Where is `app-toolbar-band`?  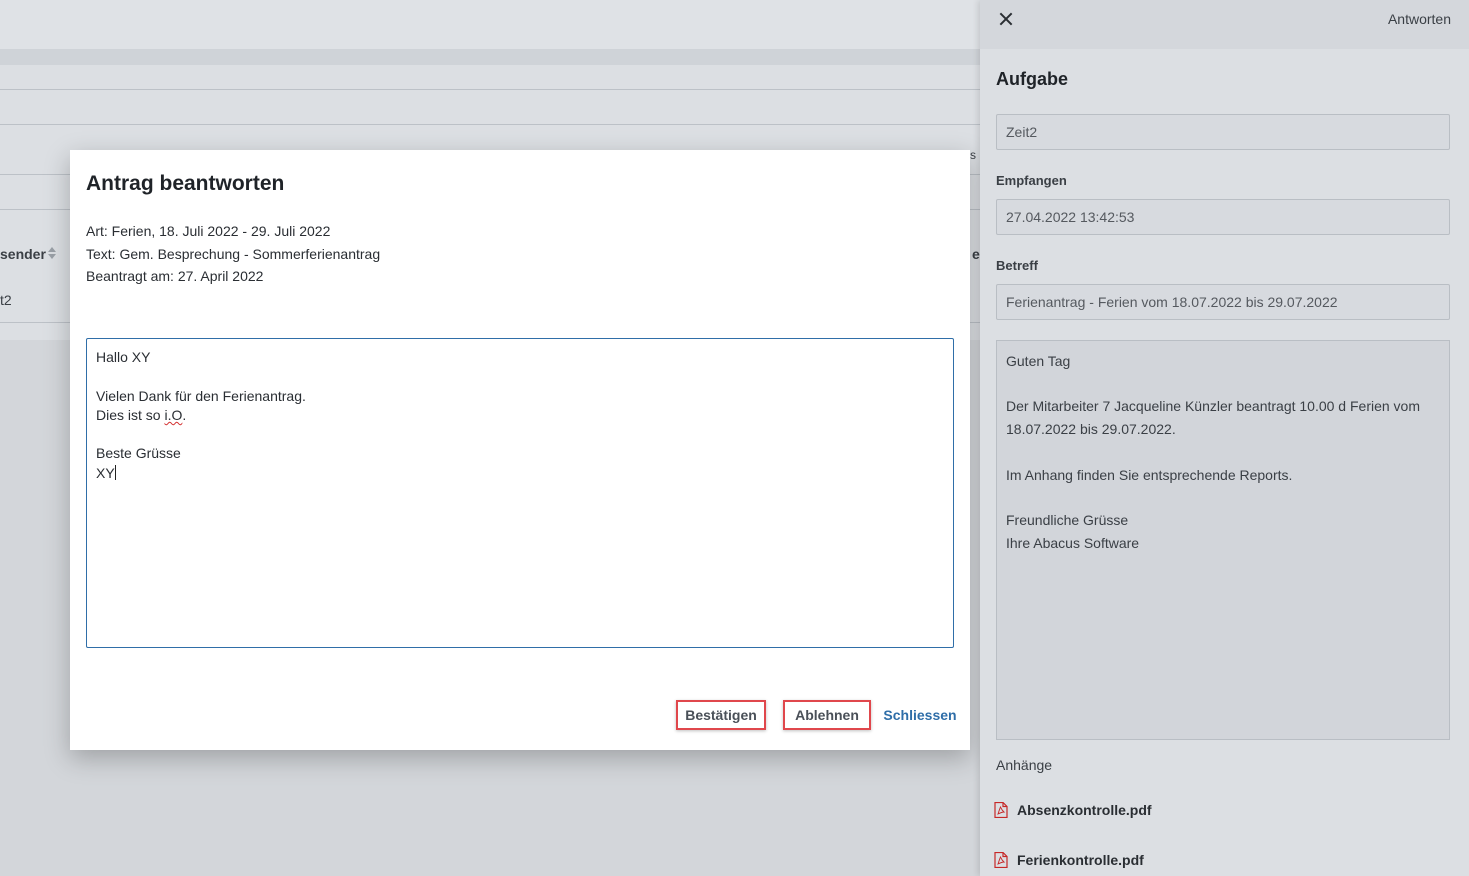
app-toolbar-band is located at coordinates (490, 57).